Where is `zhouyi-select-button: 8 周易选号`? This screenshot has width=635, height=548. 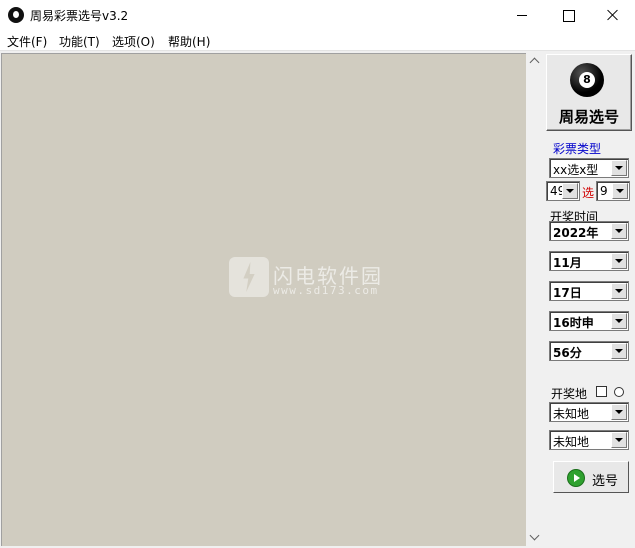
zhouyi-select-button: 8 周易选号 is located at coordinates (589, 92).